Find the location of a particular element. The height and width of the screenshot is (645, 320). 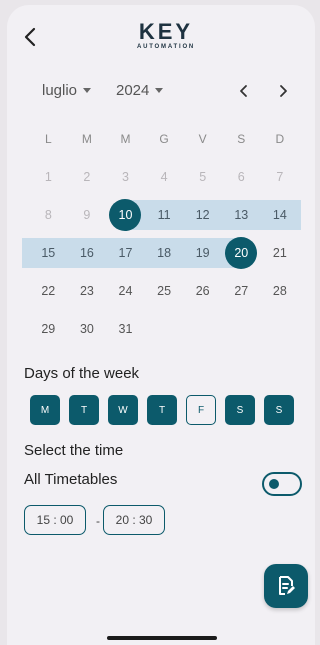

calendar-day: 15 is located at coordinates (48, 253).